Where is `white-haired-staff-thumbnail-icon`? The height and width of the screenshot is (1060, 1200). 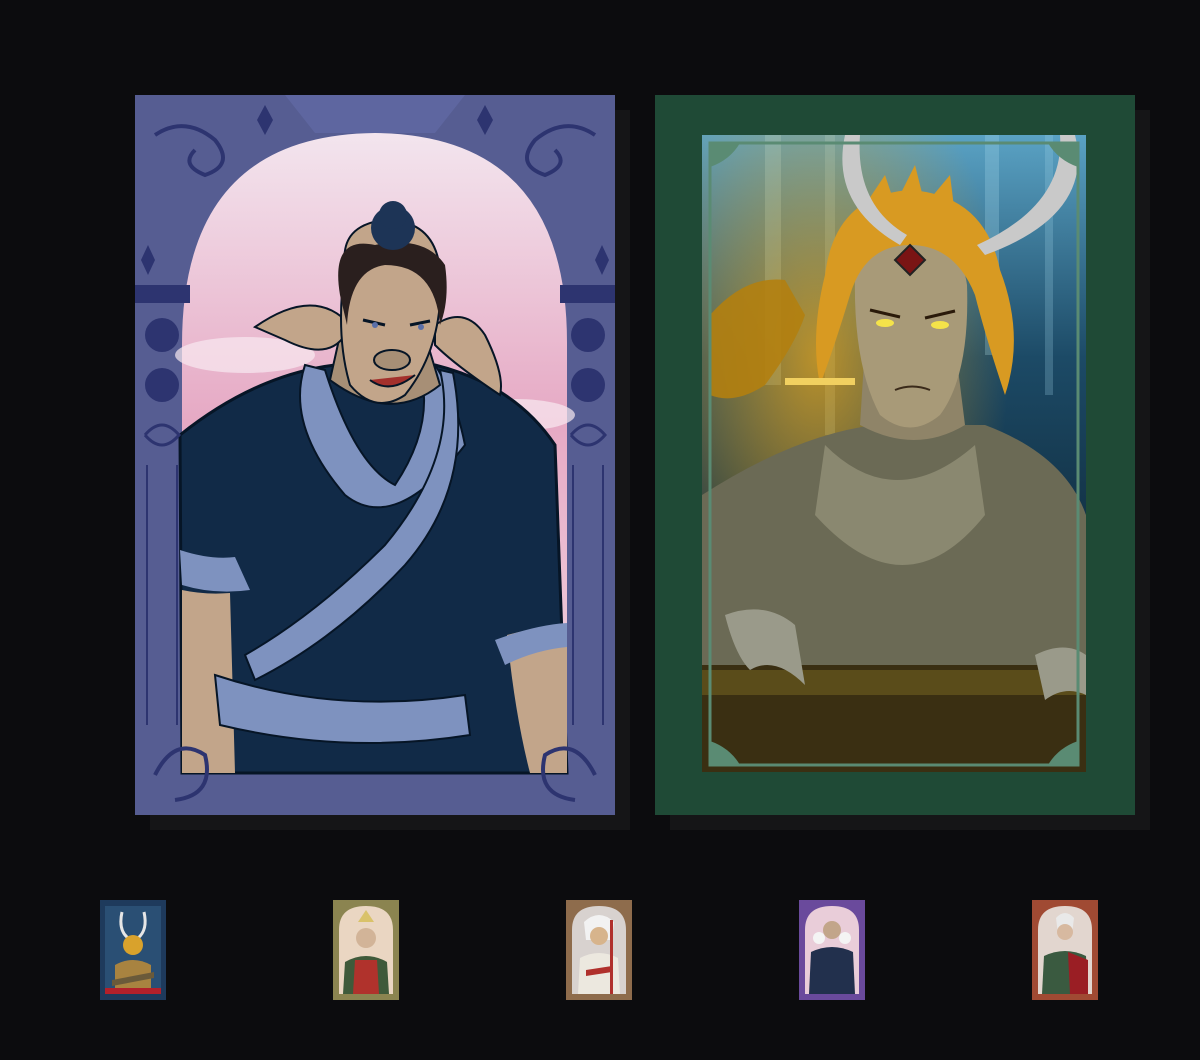 white-haired-staff-thumbnail-icon is located at coordinates (599, 950).